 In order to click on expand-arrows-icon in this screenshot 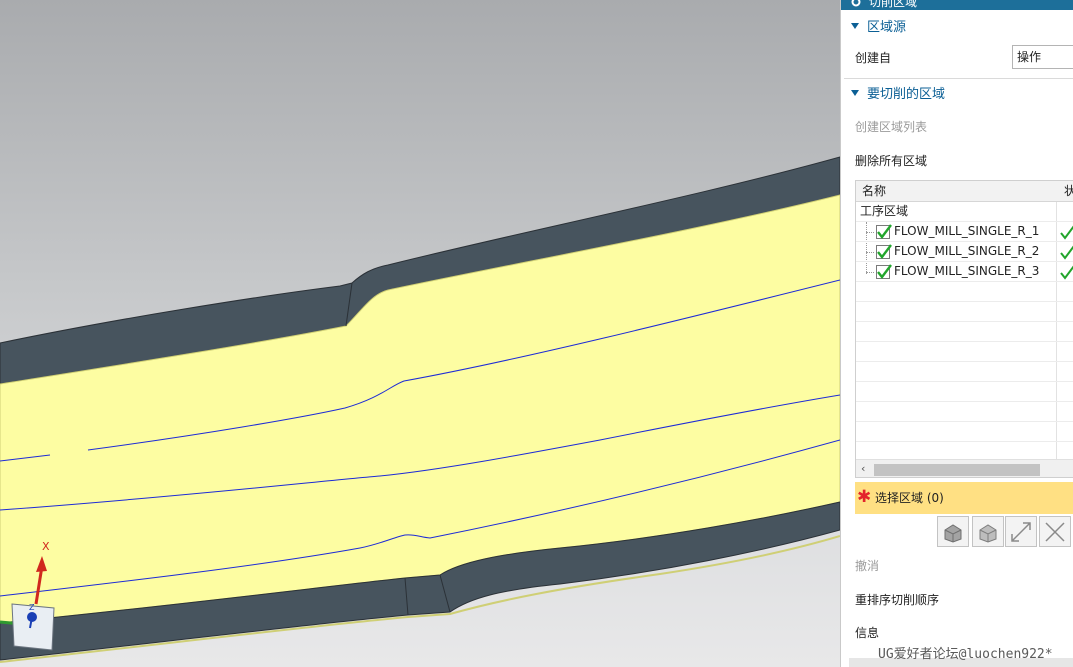, I will do `click(1021, 532)`.